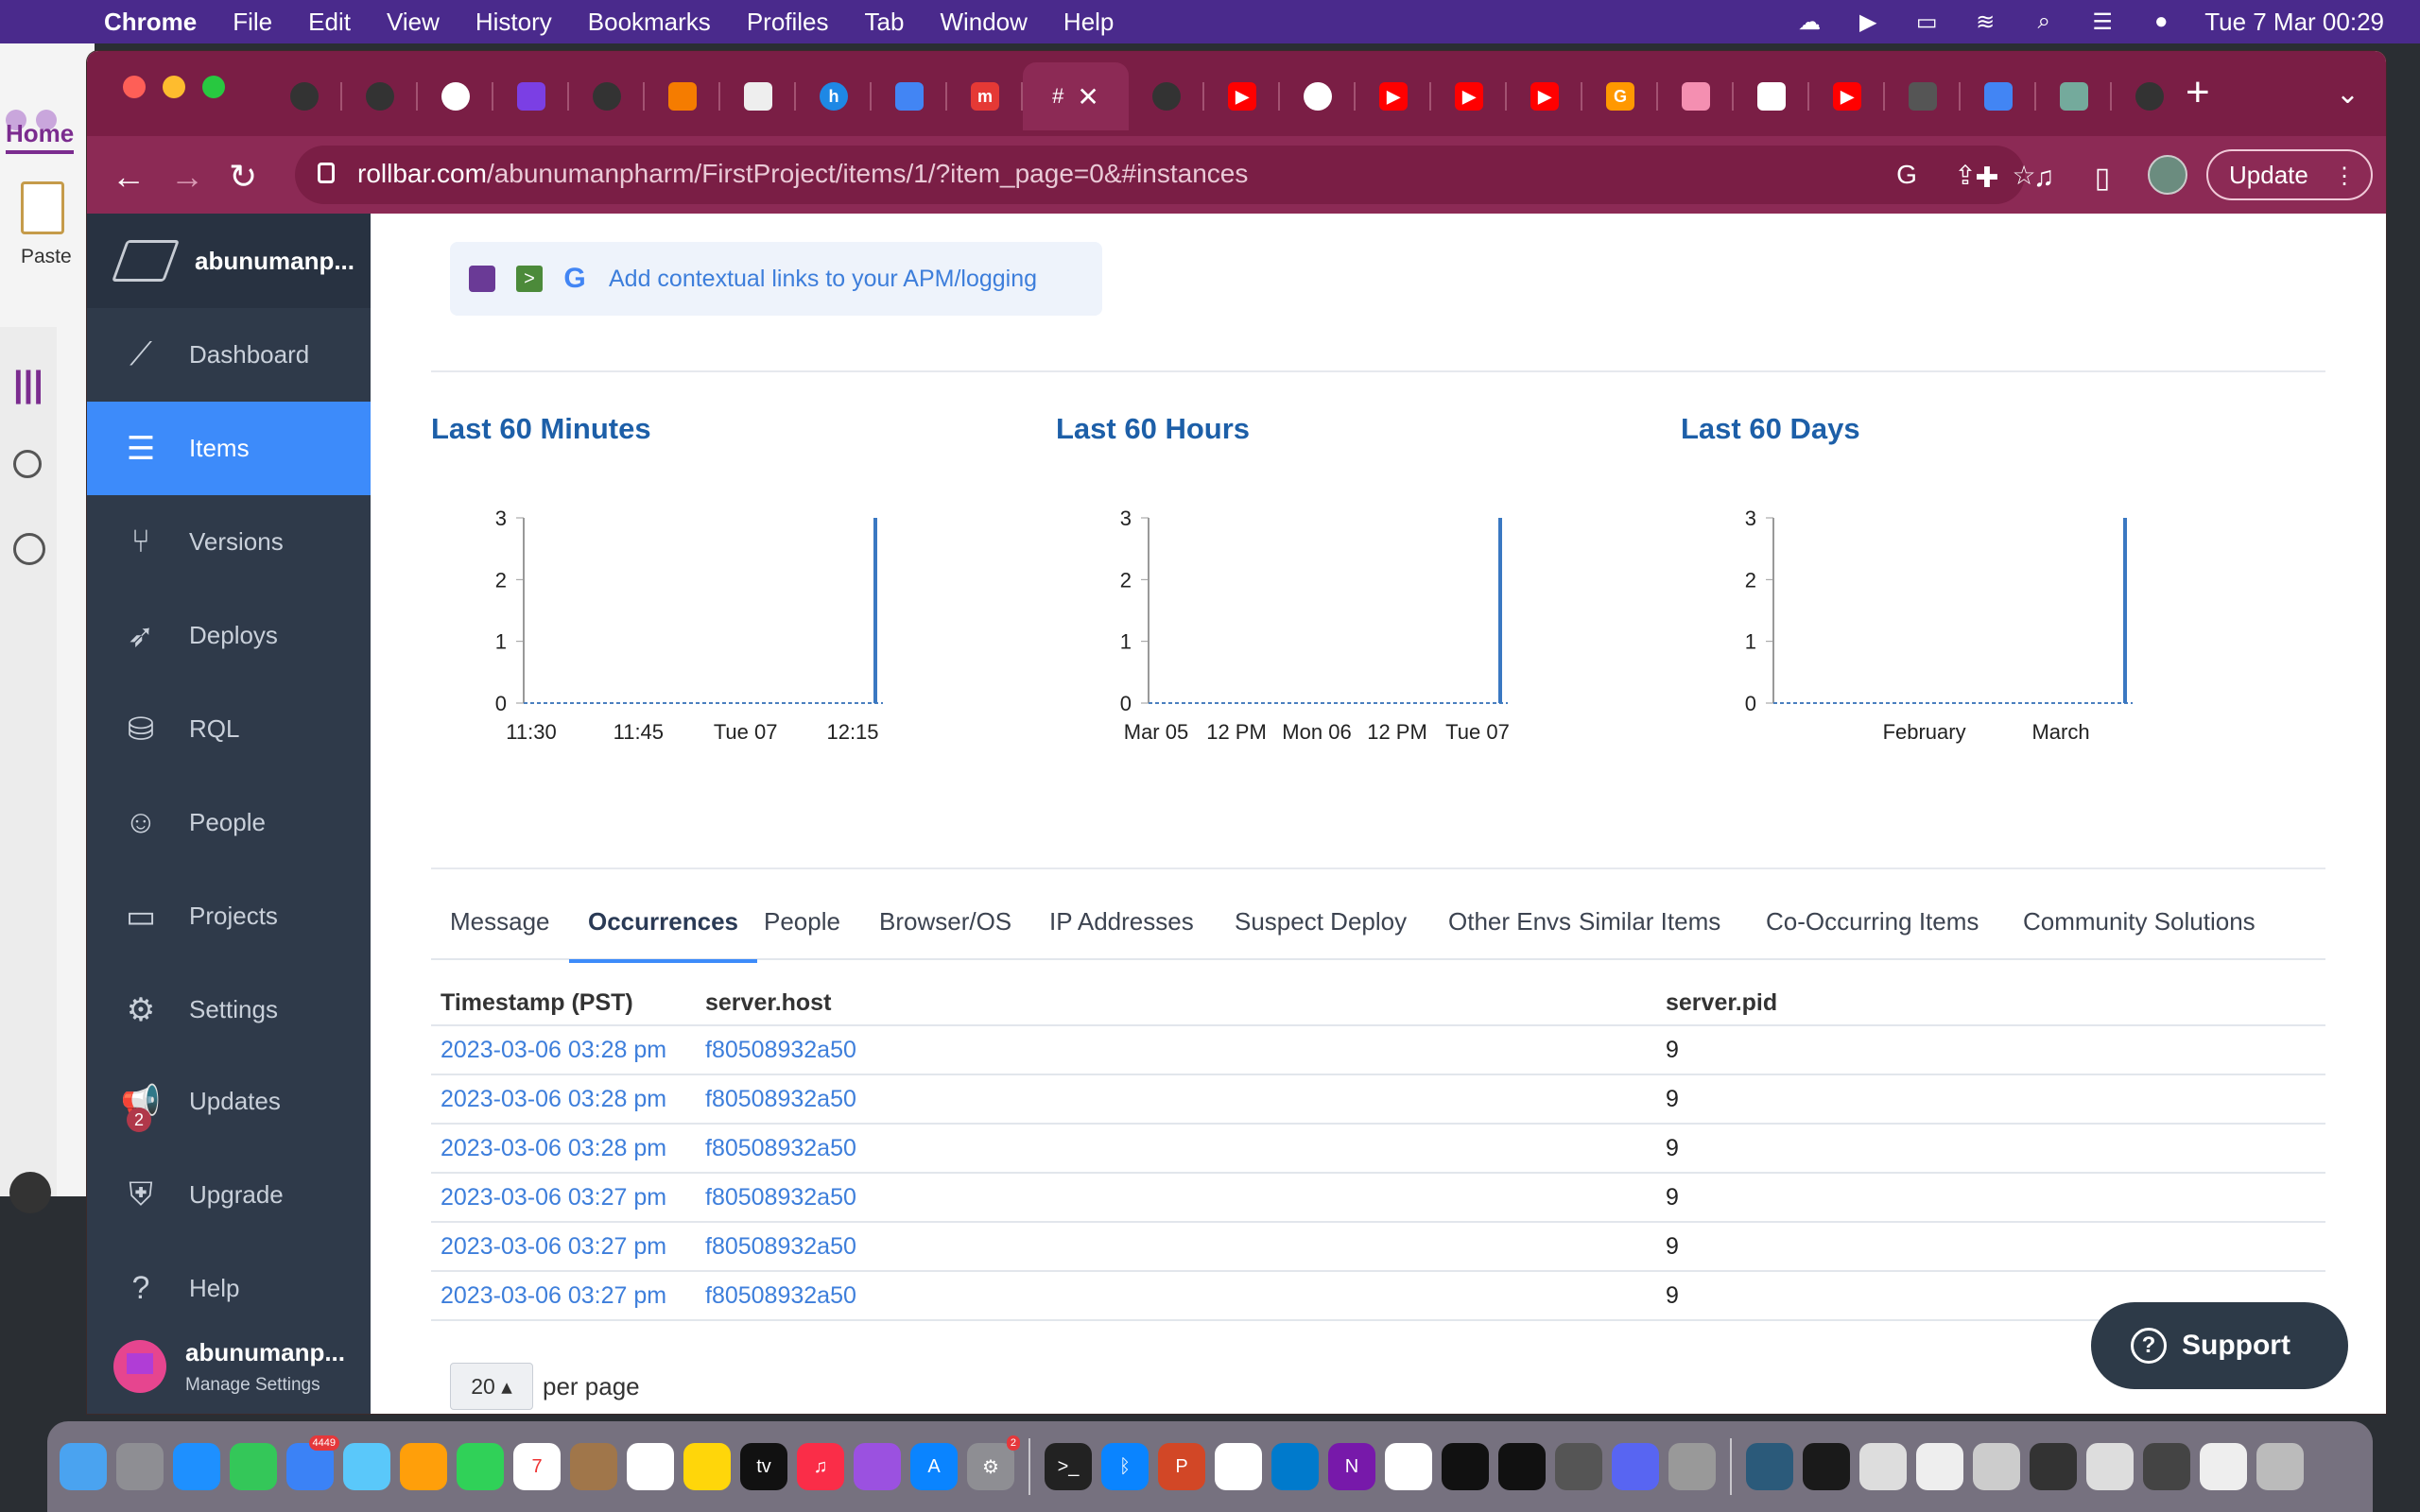 This screenshot has height=1512, width=2420. What do you see at coordinates (196, 1466) in the screenshot?
I see `safari-icon` at bounding box center [196, 1466].